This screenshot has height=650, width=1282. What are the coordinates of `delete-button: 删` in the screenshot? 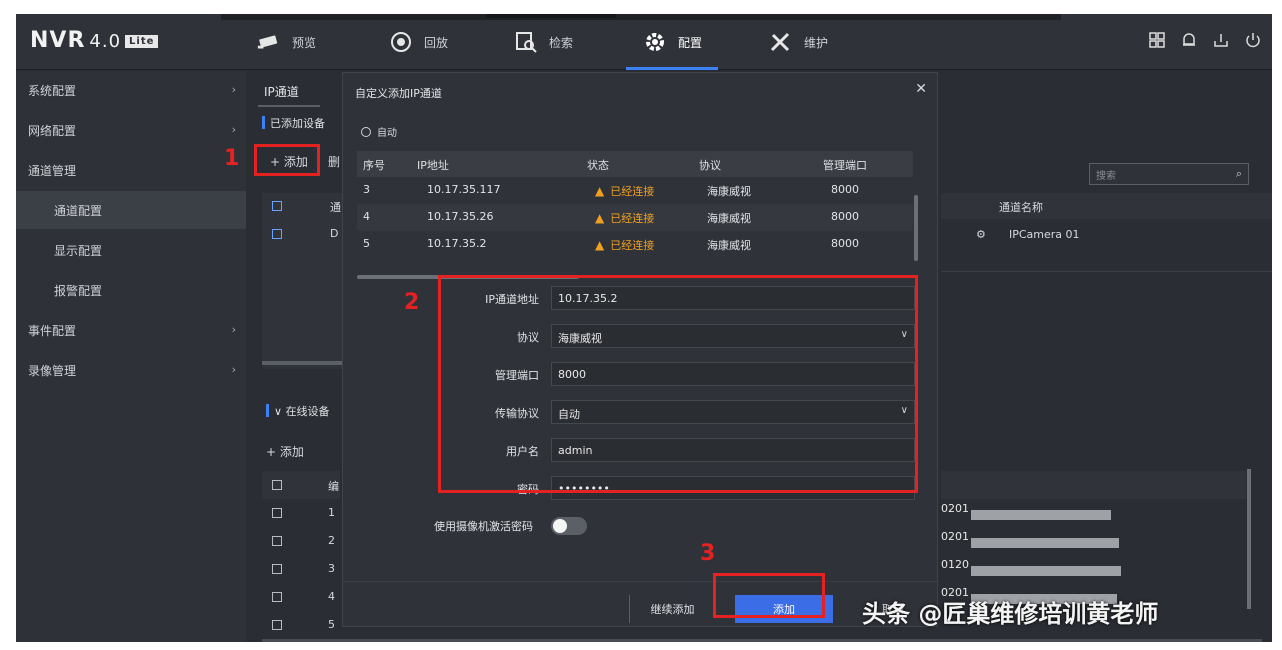 It's located at (334, 161).